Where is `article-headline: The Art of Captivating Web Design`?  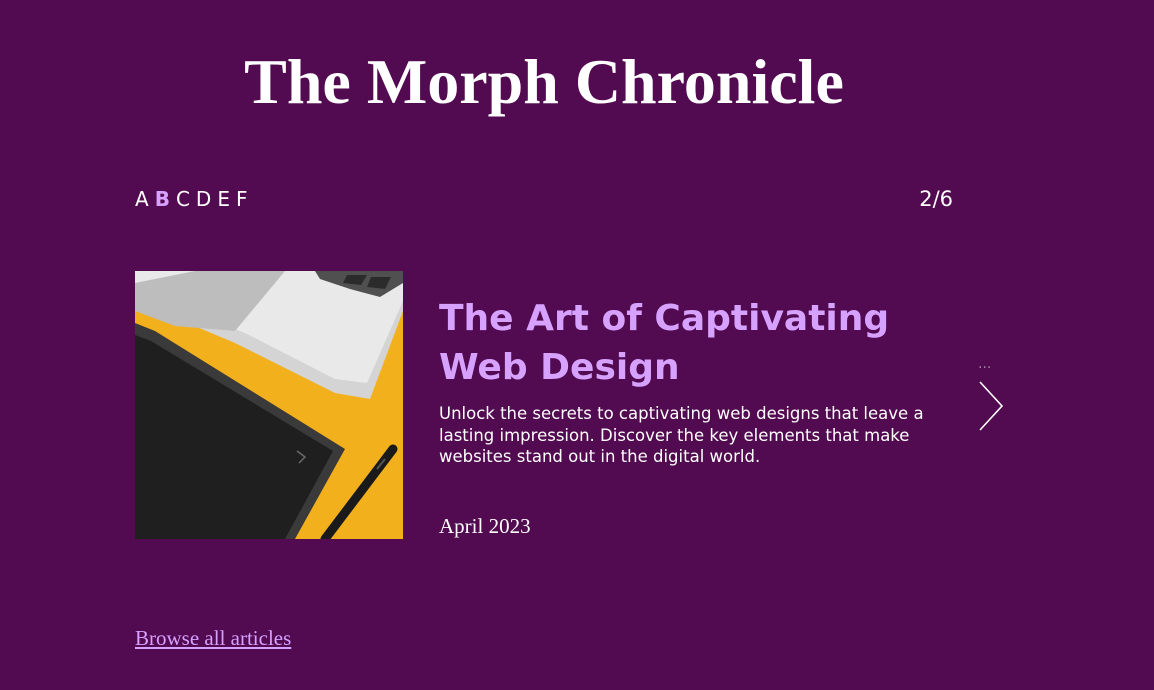
article-headline: The Art of Captivating Web Design is located at coordinates (689, 343).